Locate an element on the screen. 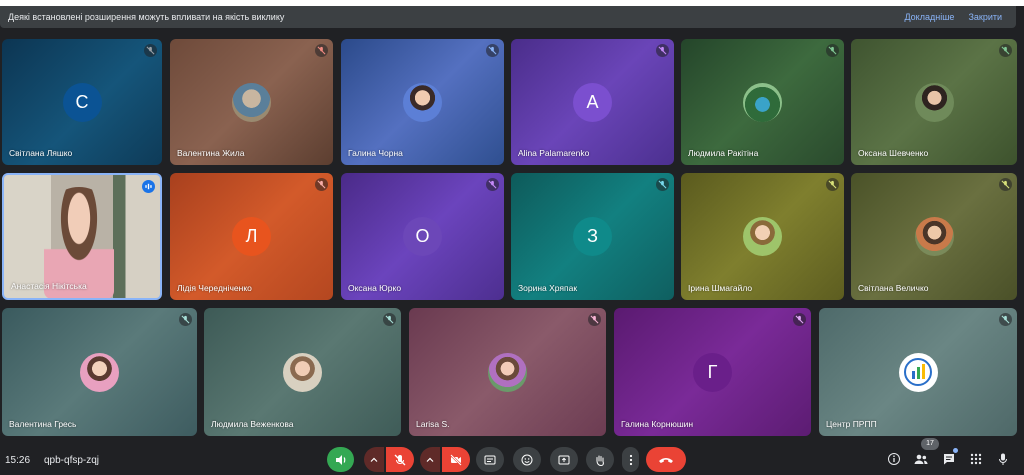 The width and height of the screenshot is (1024, 475). avatar: С is located at coordinates (82, 102).